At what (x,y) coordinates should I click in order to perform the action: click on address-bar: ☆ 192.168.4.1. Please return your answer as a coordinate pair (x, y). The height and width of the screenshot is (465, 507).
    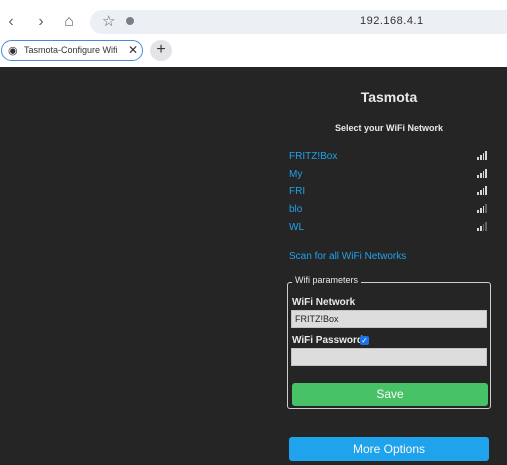
    Looking at the image, I should click on (298, 22).